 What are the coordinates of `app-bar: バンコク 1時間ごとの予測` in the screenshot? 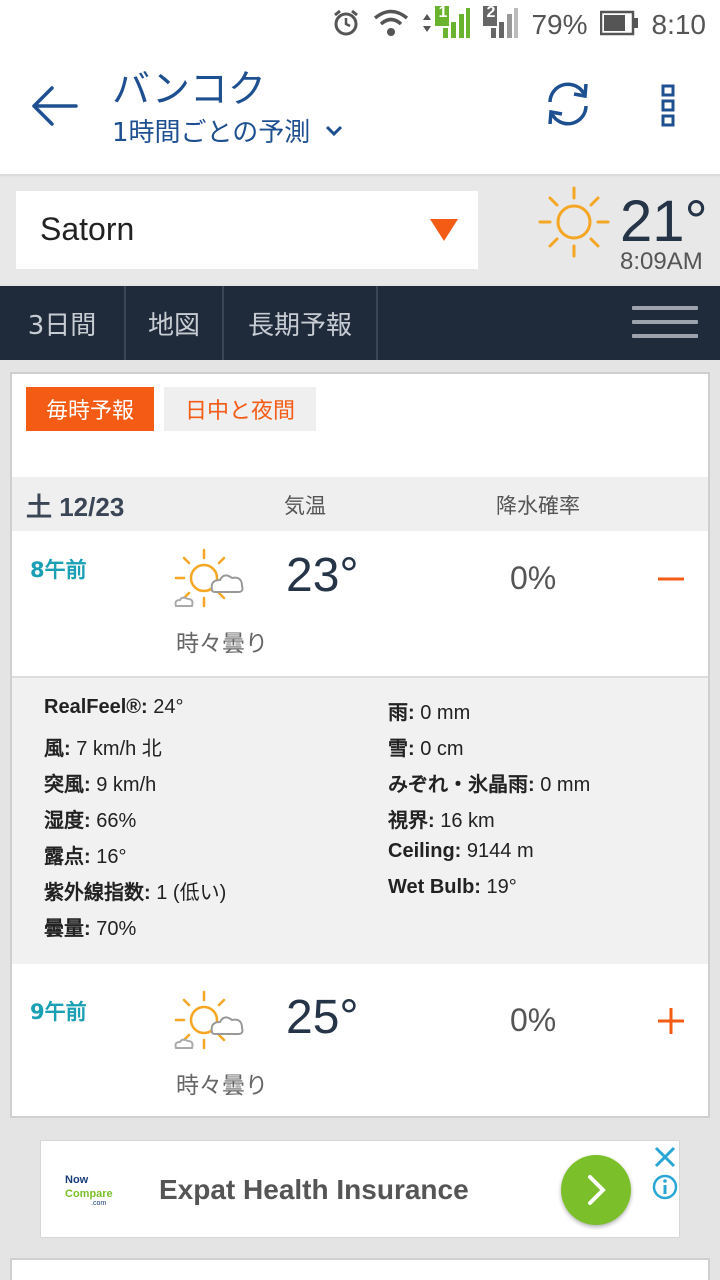 It's located at (360, 113).